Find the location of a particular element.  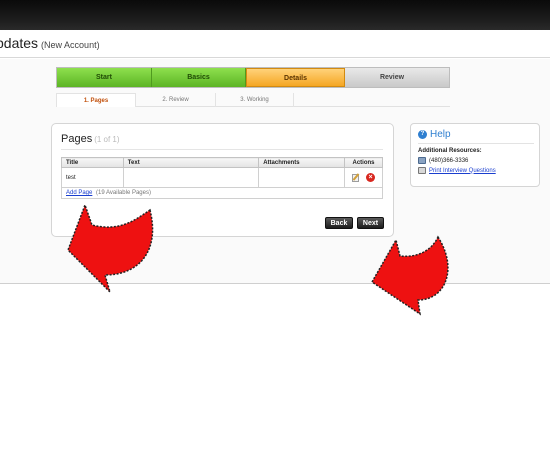

substep-pages: 1. Pages is located at coordinates (96, 100).